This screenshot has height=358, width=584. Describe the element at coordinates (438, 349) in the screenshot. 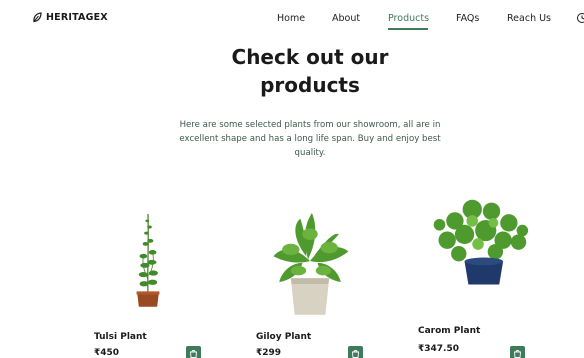

I see `product-price: ₹347.50` at that location.